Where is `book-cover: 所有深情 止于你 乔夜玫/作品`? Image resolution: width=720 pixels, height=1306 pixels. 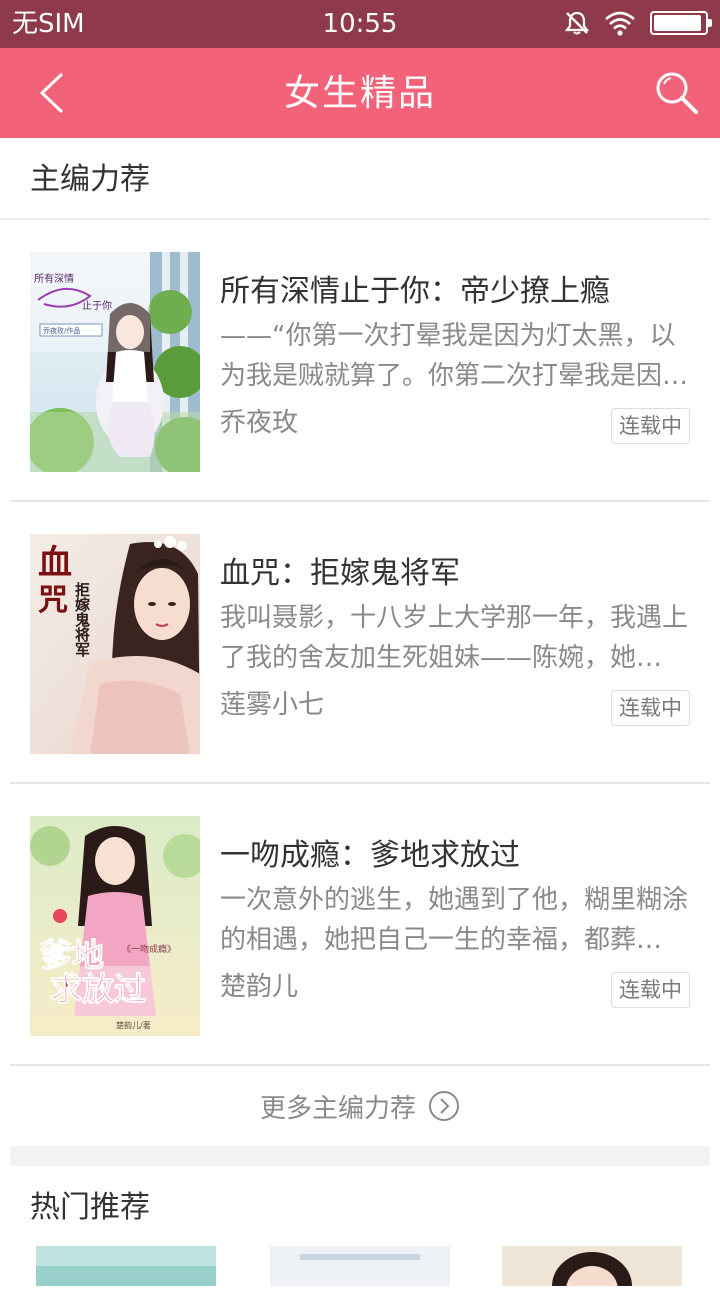
book-cover: 所有深情 止于你 乔夜玫/作品 is located at coordinates (115, 362).